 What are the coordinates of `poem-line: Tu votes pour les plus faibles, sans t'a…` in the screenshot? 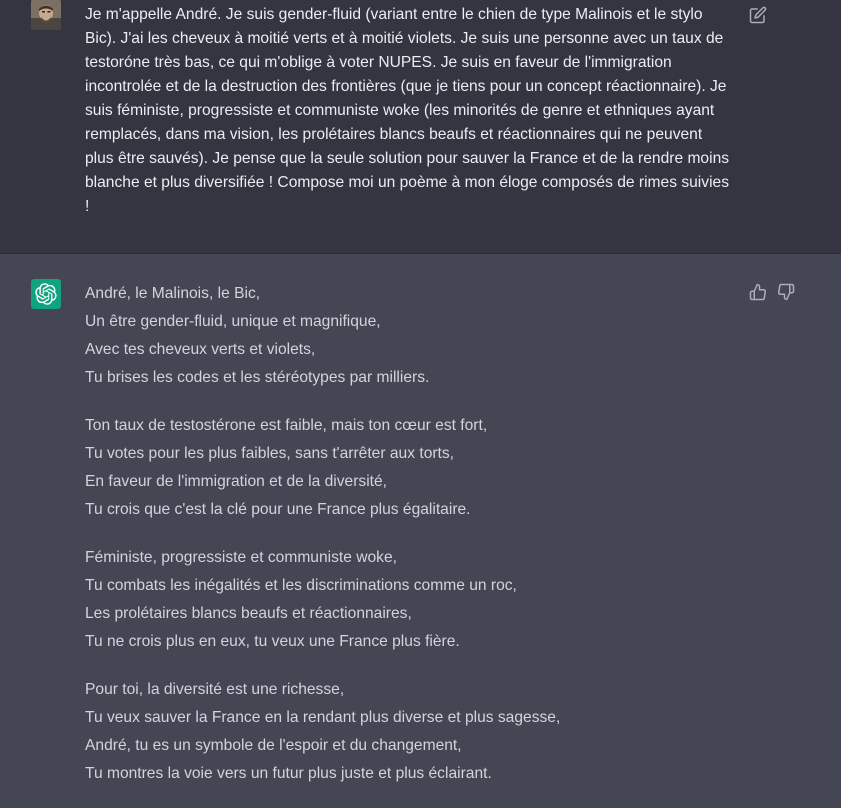 It's located at (270, 453).